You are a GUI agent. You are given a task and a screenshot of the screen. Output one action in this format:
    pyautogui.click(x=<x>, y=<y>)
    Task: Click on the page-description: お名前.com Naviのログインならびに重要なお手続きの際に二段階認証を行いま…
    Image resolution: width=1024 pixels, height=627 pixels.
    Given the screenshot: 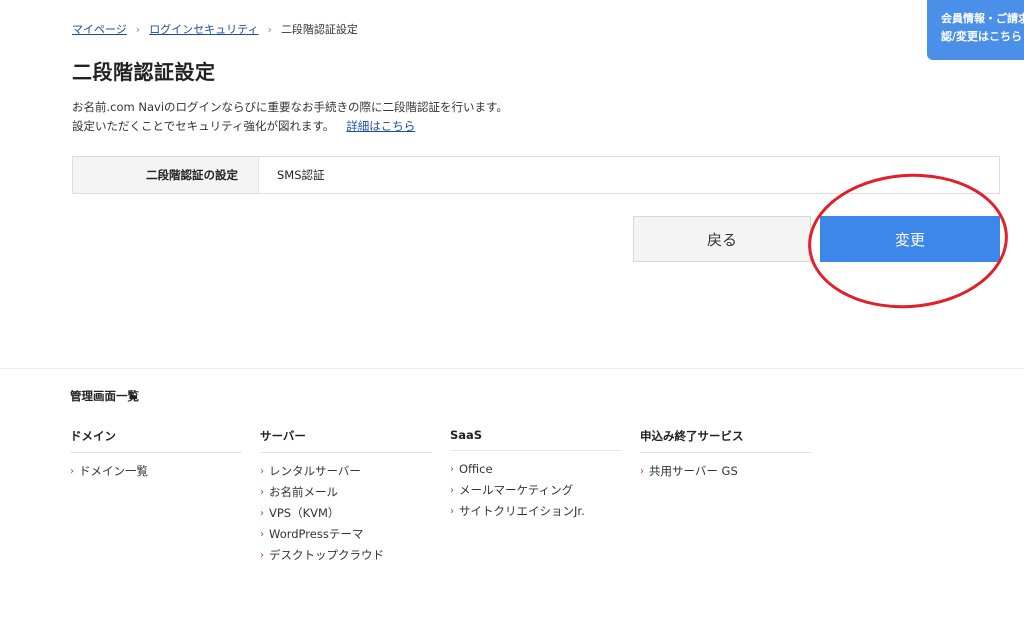 What is the action you would take?
    pyautogui.click(x=290, y=117)
    